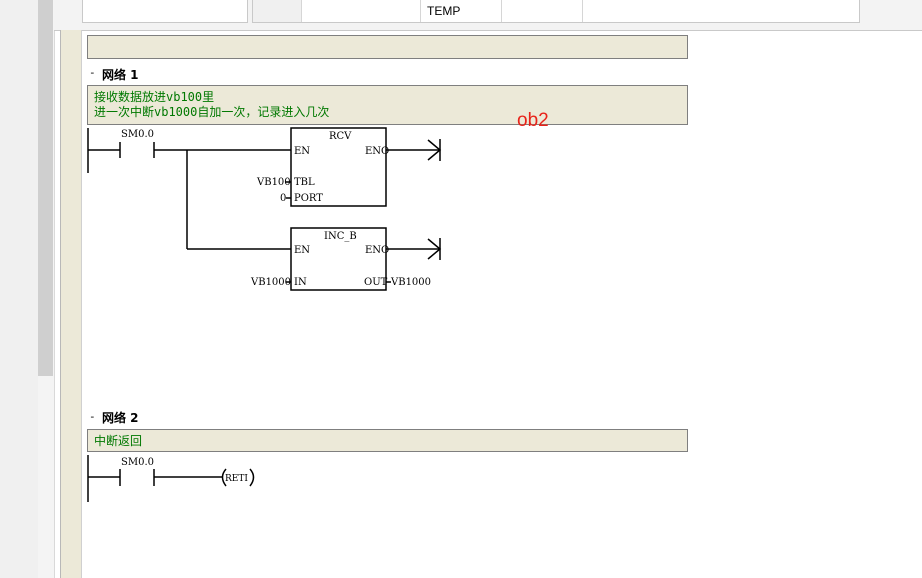  I want to click on rcv-port-operand: 0, so click(283, 198).